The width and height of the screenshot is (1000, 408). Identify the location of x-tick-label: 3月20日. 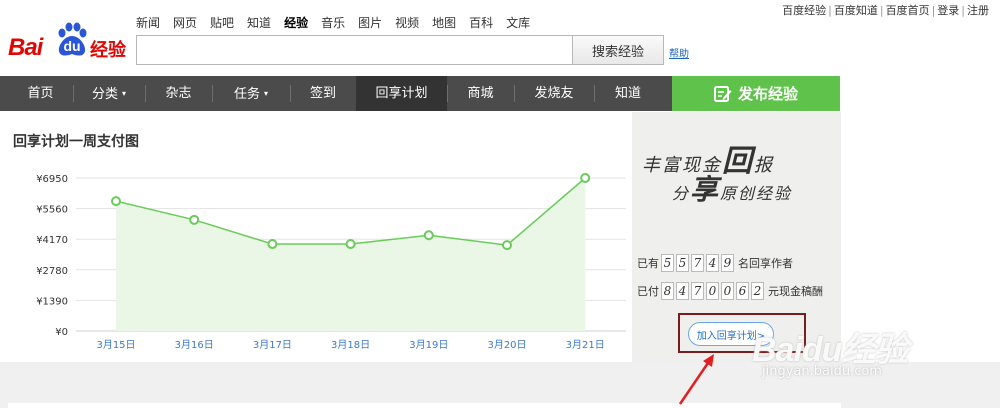
(506, 345).